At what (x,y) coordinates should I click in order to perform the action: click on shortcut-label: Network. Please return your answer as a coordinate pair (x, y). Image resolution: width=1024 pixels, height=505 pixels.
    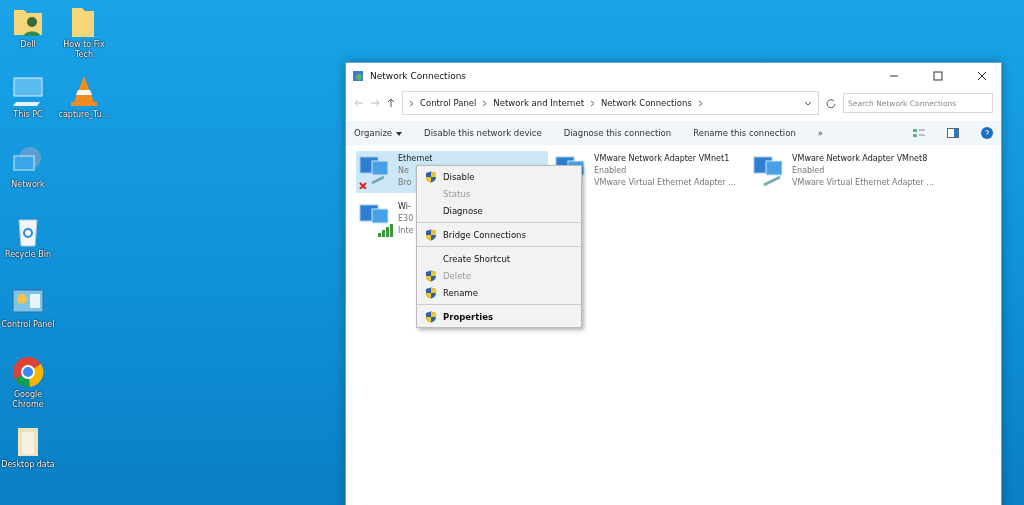
    Looking at the image, I should click on (28, 185).